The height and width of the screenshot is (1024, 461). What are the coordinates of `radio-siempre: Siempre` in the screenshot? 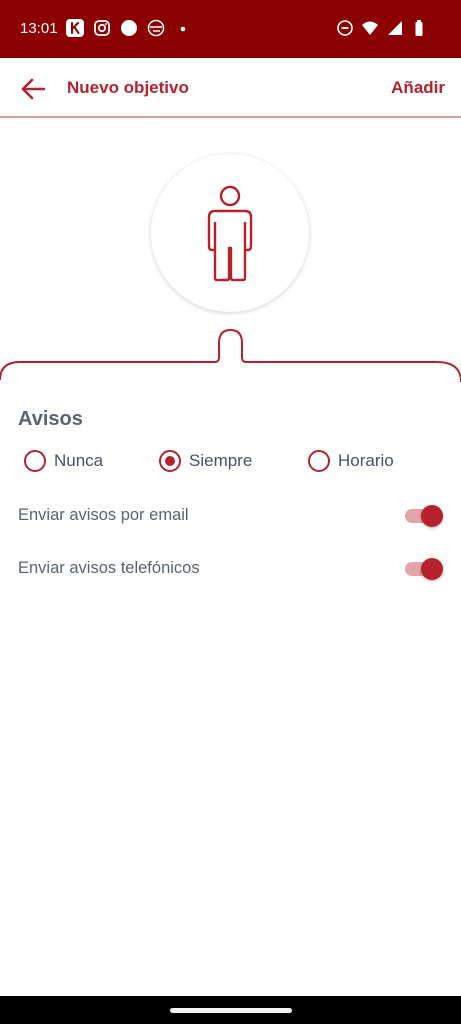 It's located at (205, 461).